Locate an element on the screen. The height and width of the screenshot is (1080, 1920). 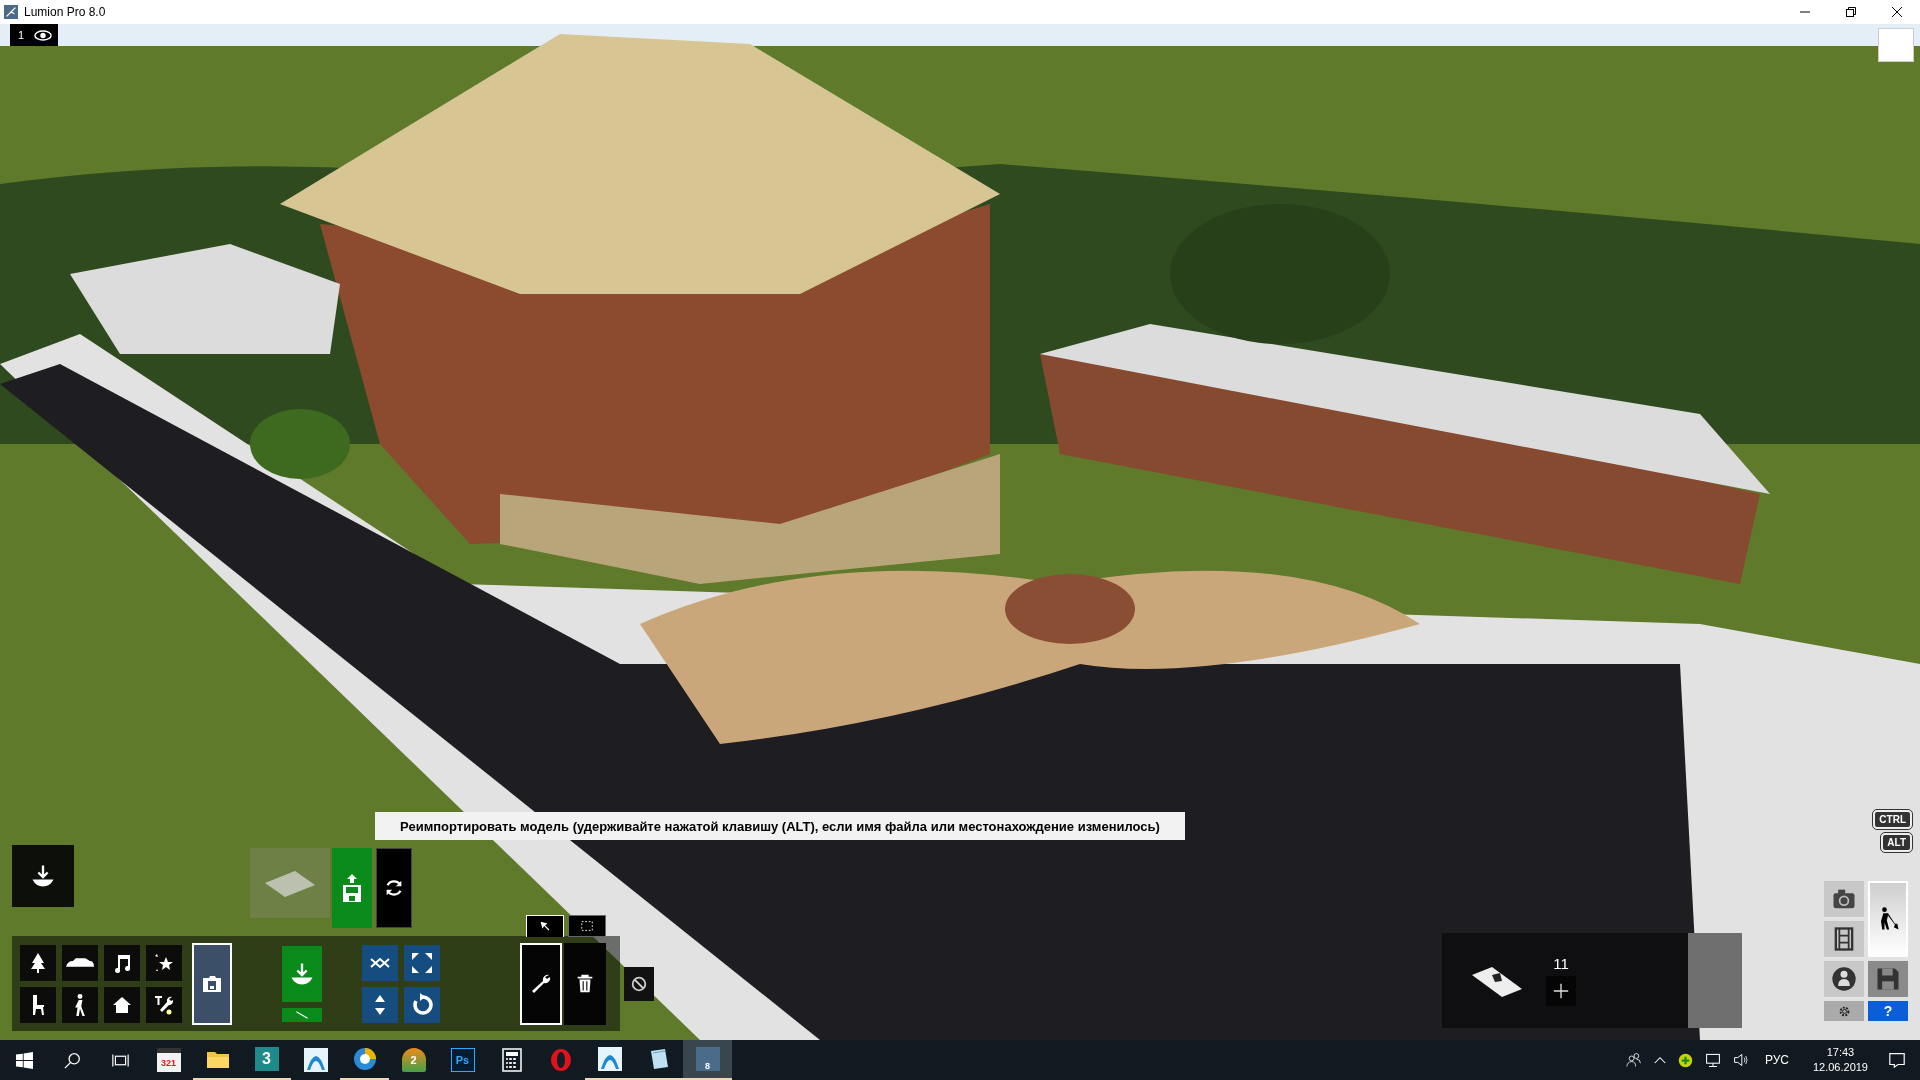
eye-icon is located at coordinates (43, 35).